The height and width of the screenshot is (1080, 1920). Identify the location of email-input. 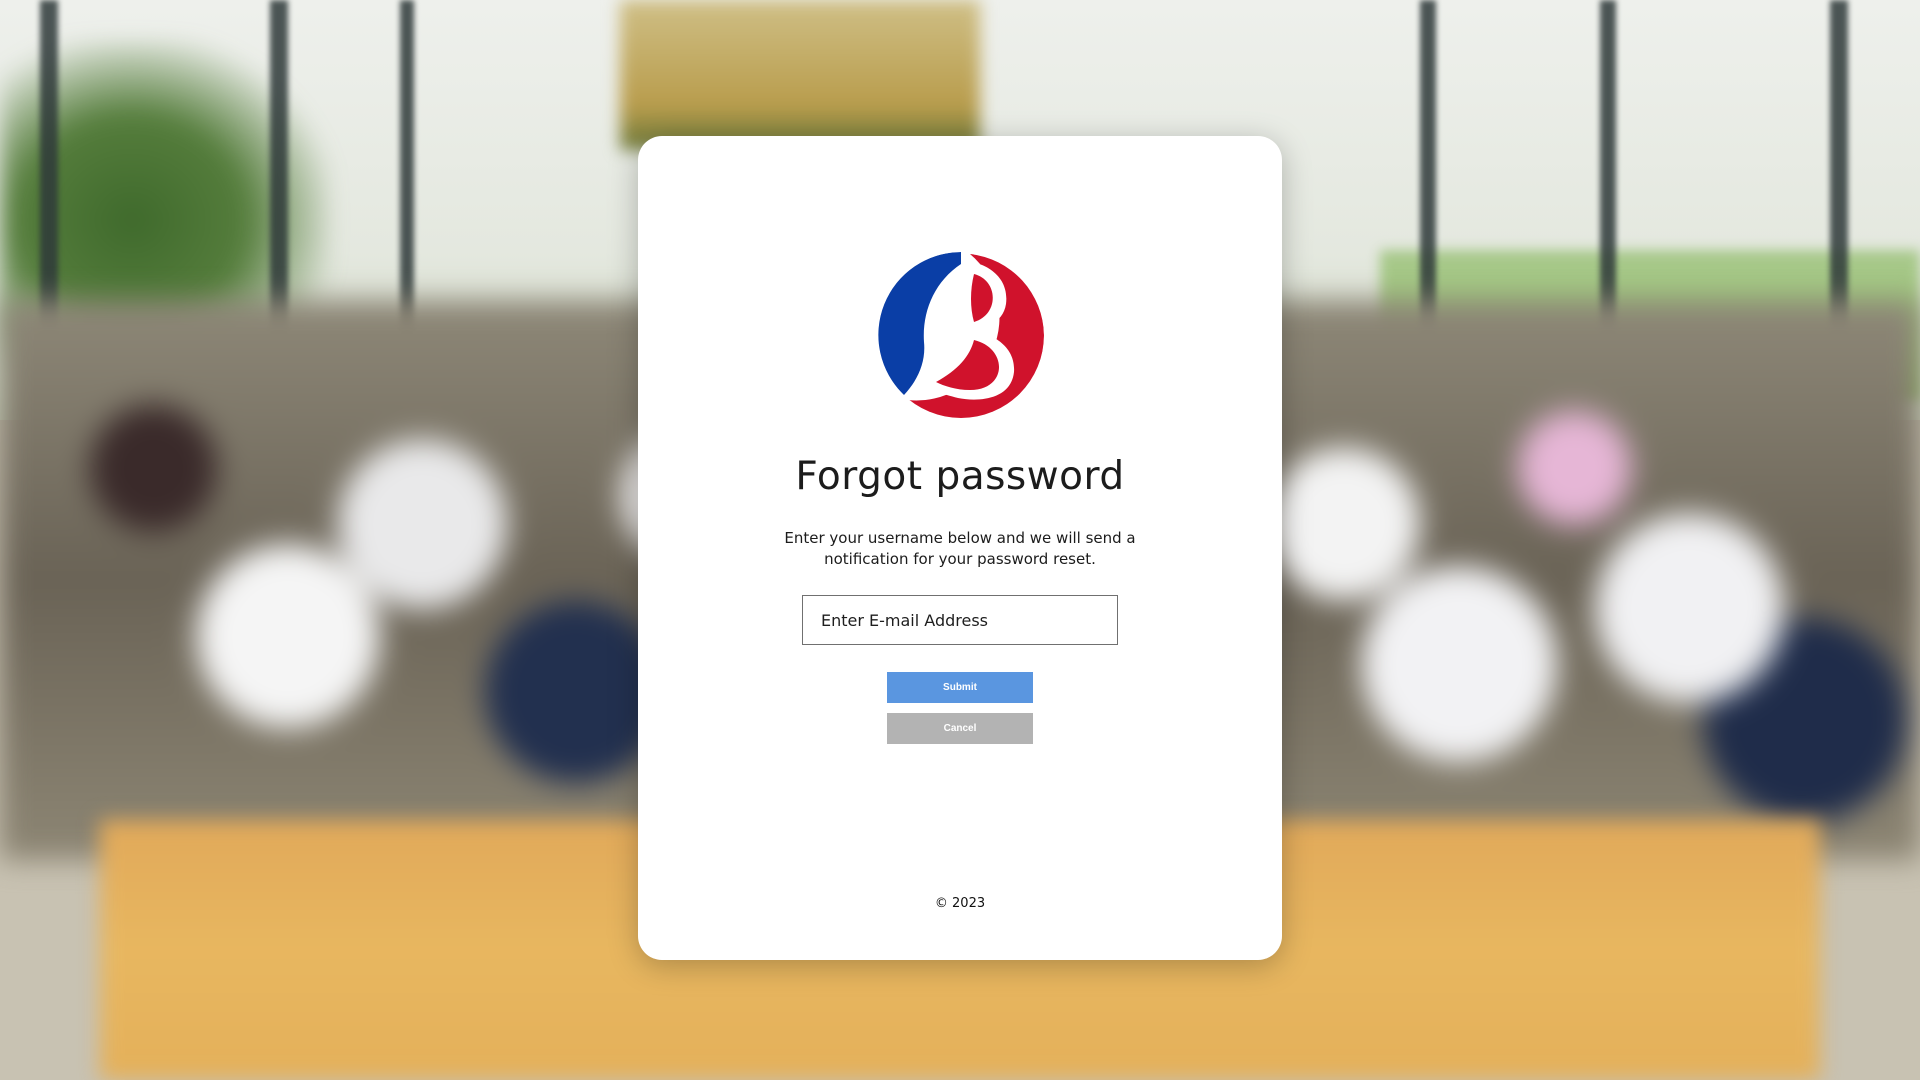
(960, 620).